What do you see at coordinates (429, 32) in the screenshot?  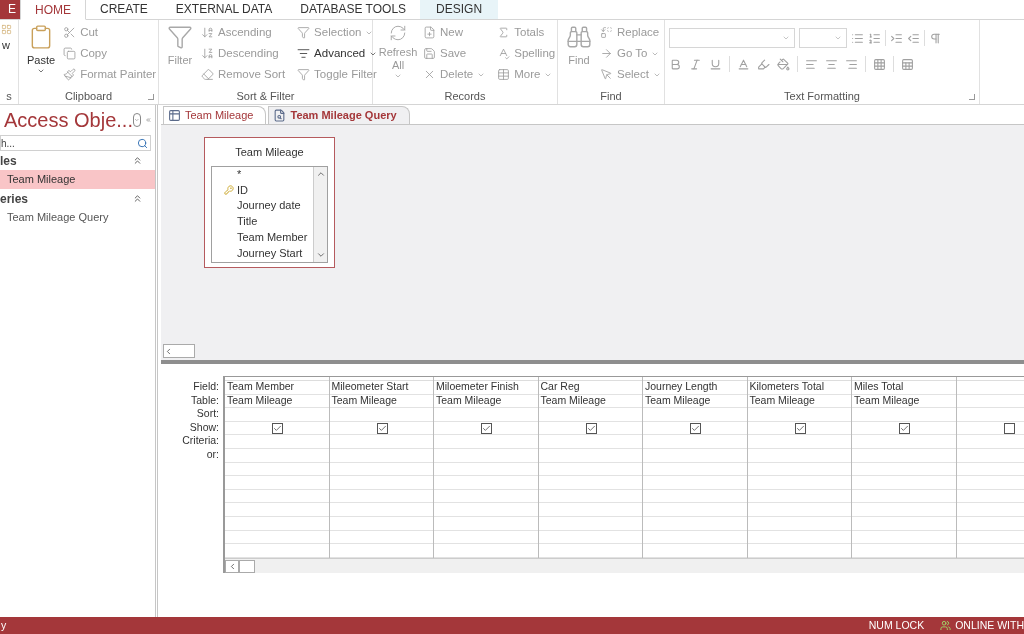 I see `new-record-icon` at bounding box center [429, 32].